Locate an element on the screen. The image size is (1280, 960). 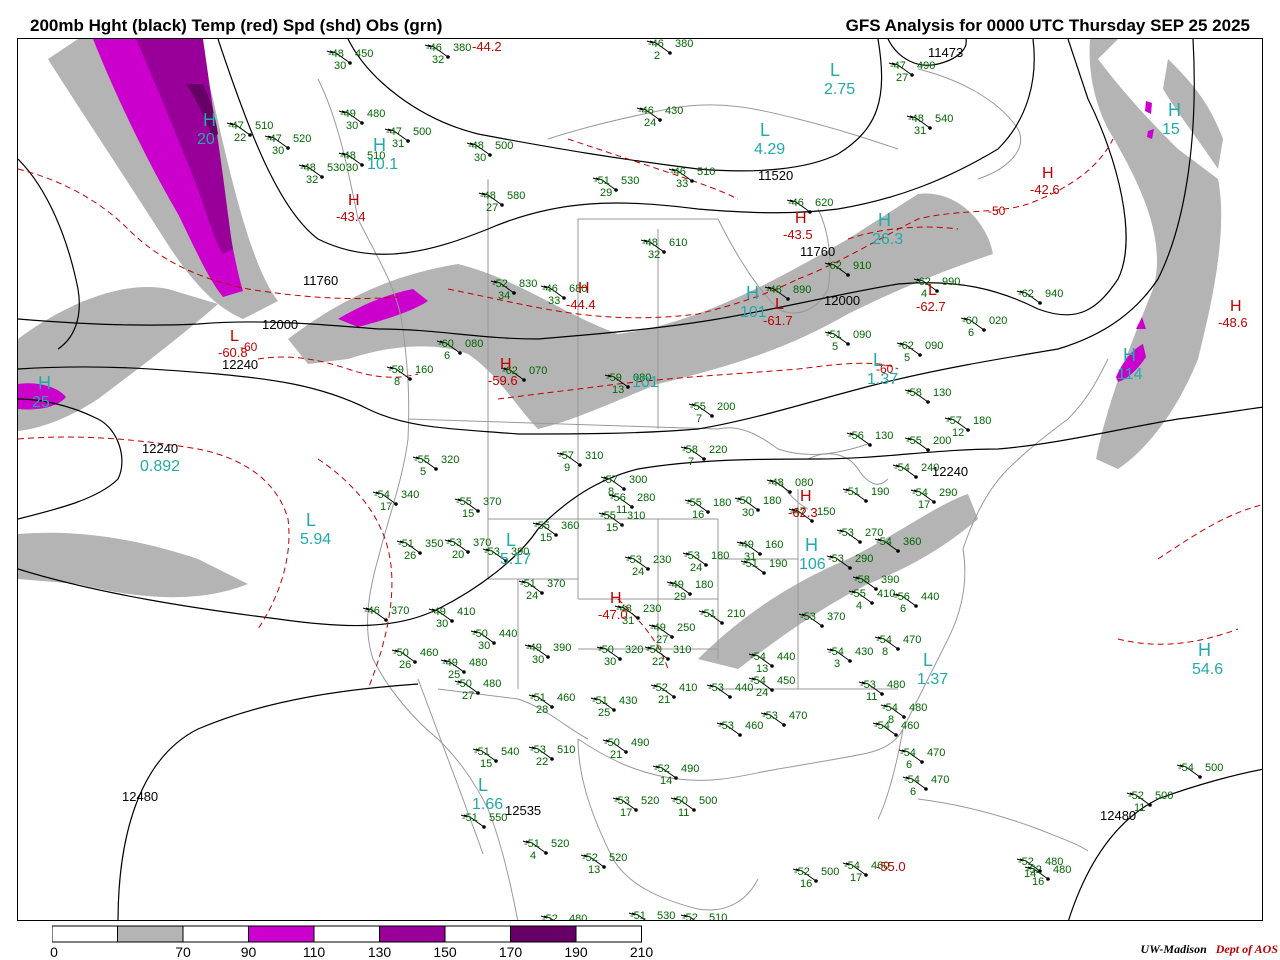
ob-dewpoint-spread: 24 is located at coordinates (532, 596).